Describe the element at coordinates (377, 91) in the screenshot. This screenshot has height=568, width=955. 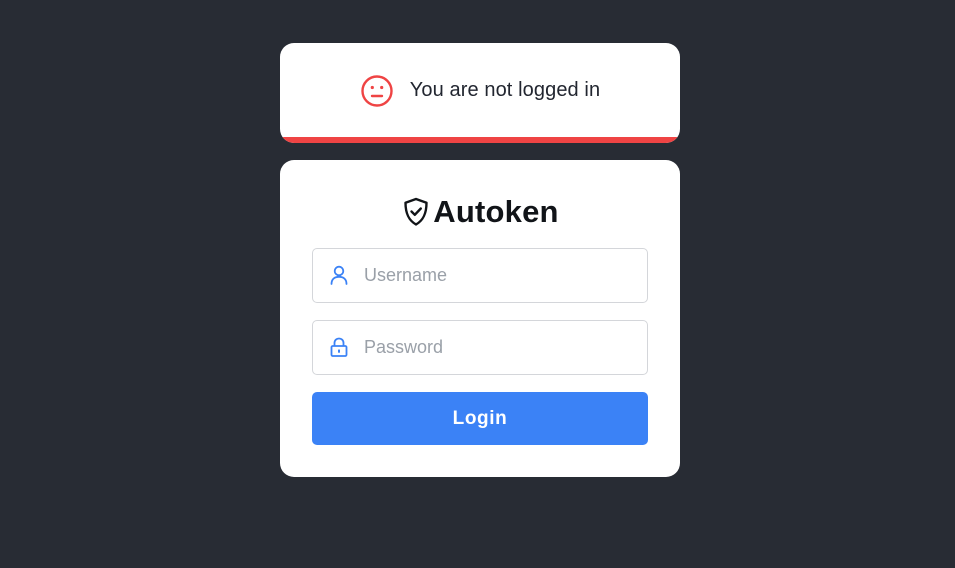
I see `neutral-face-icon` at that location.